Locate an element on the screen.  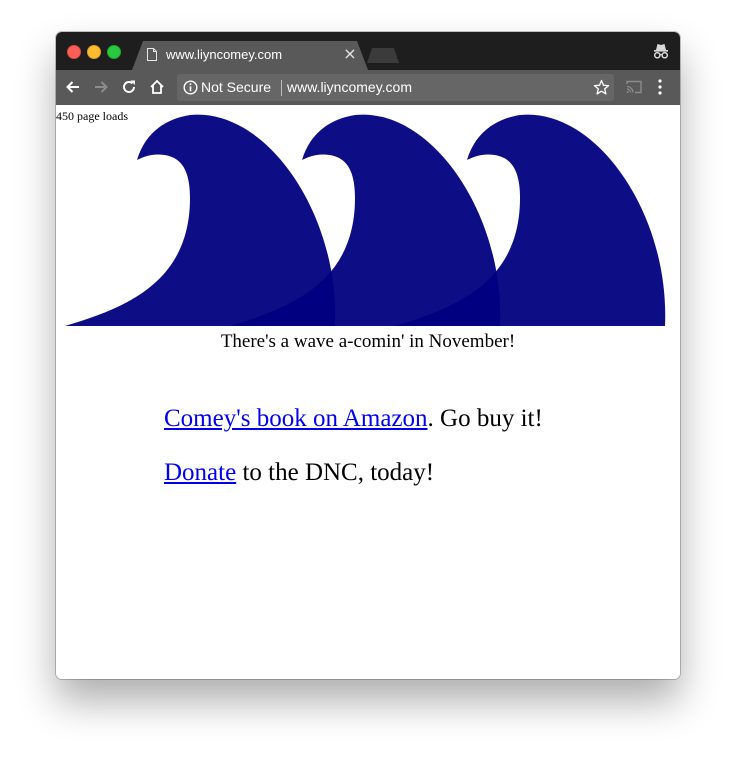
menu-icon is located at coordinates (660, 87).